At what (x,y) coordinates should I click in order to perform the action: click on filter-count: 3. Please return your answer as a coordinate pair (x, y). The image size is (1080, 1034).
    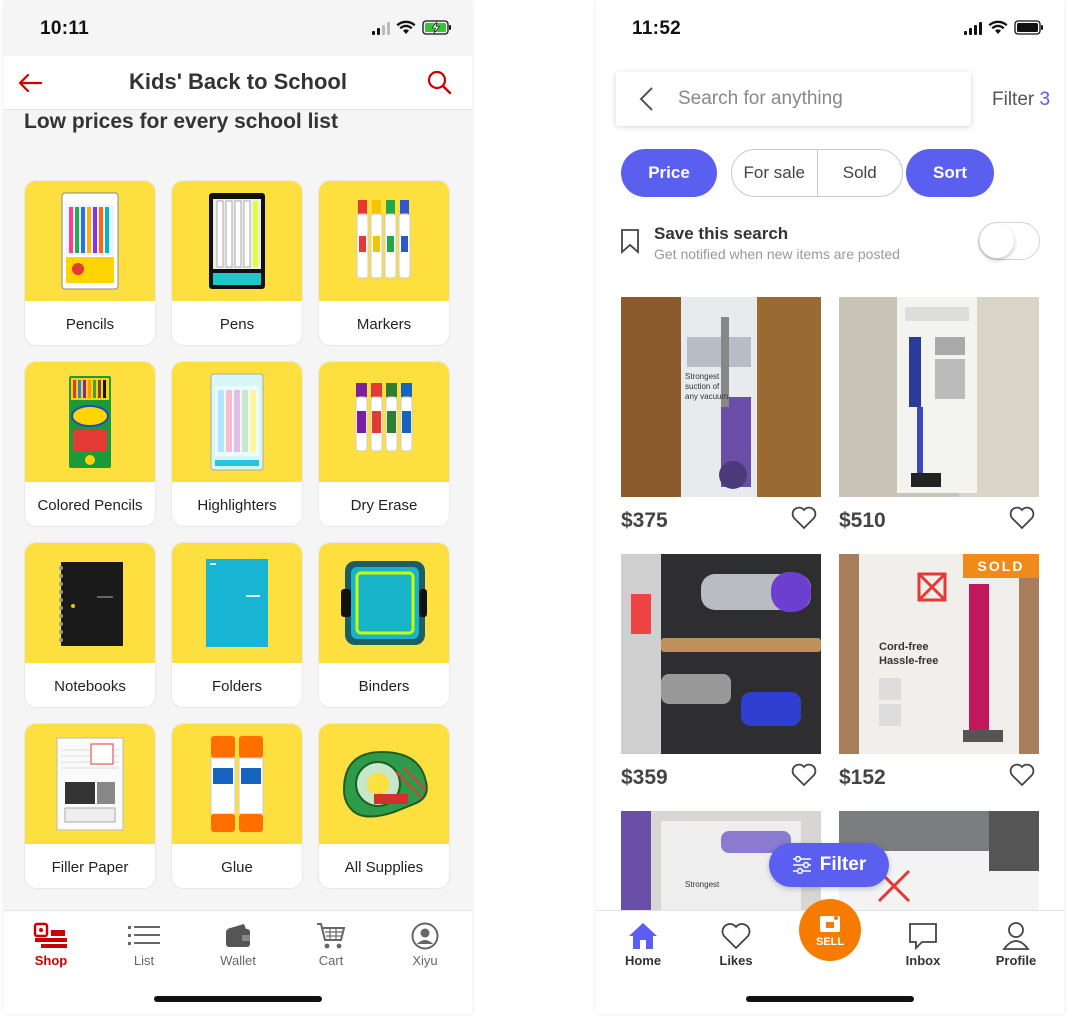
    Looking at the image, I should click on (1045, 99).